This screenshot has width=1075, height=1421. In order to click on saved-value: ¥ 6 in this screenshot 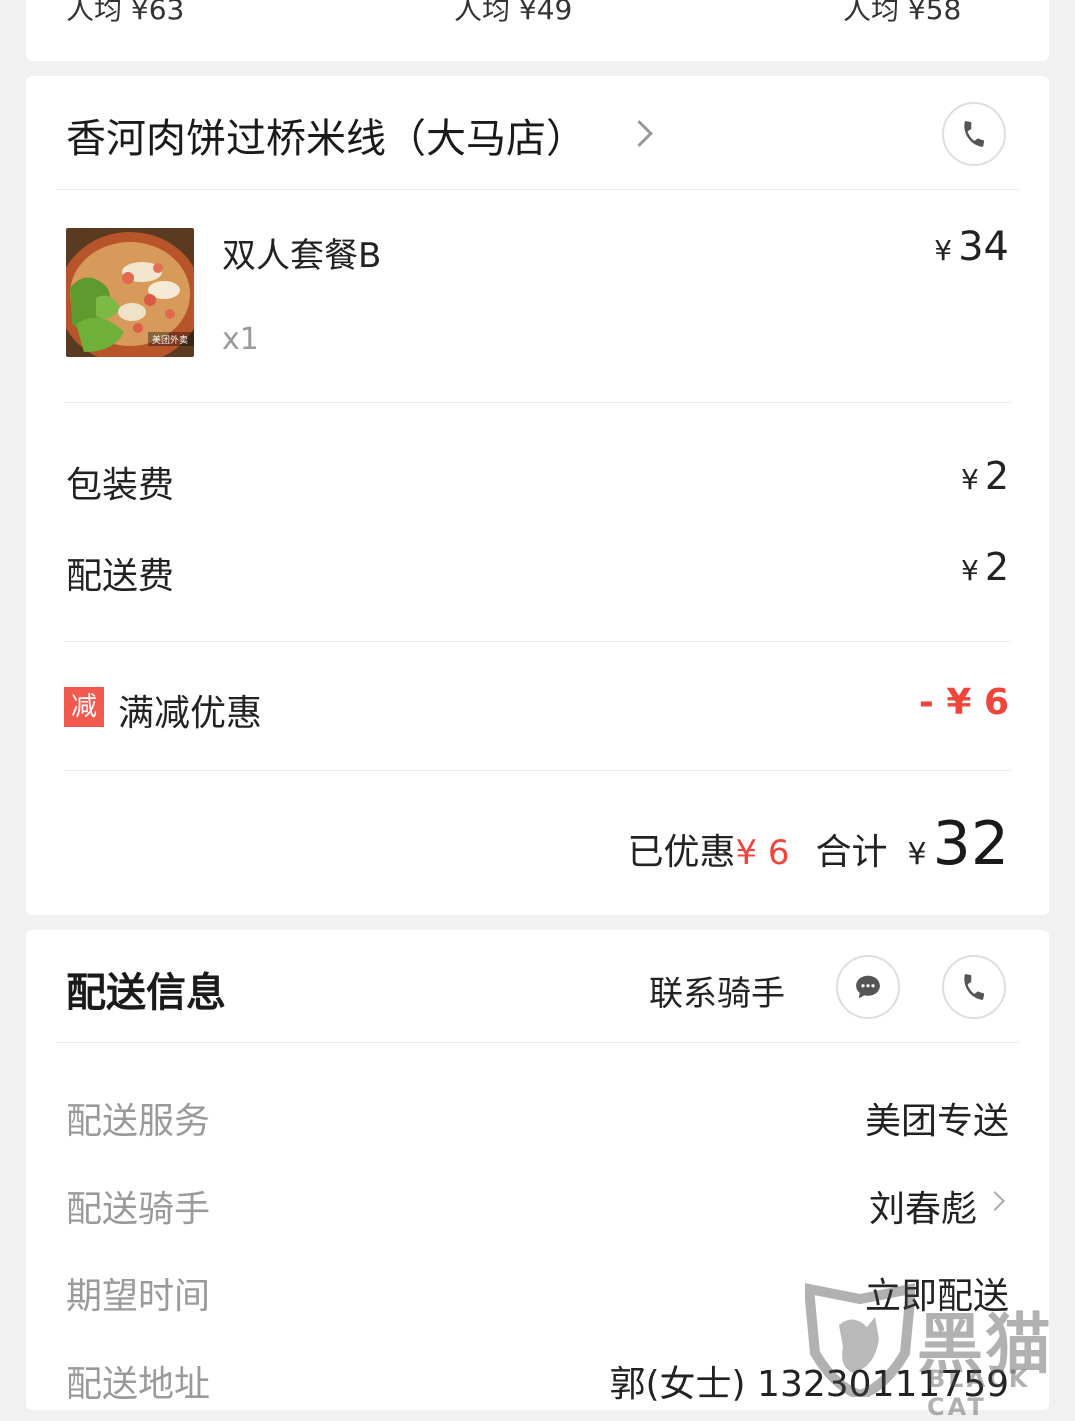, I will do `click(762, 853)`.